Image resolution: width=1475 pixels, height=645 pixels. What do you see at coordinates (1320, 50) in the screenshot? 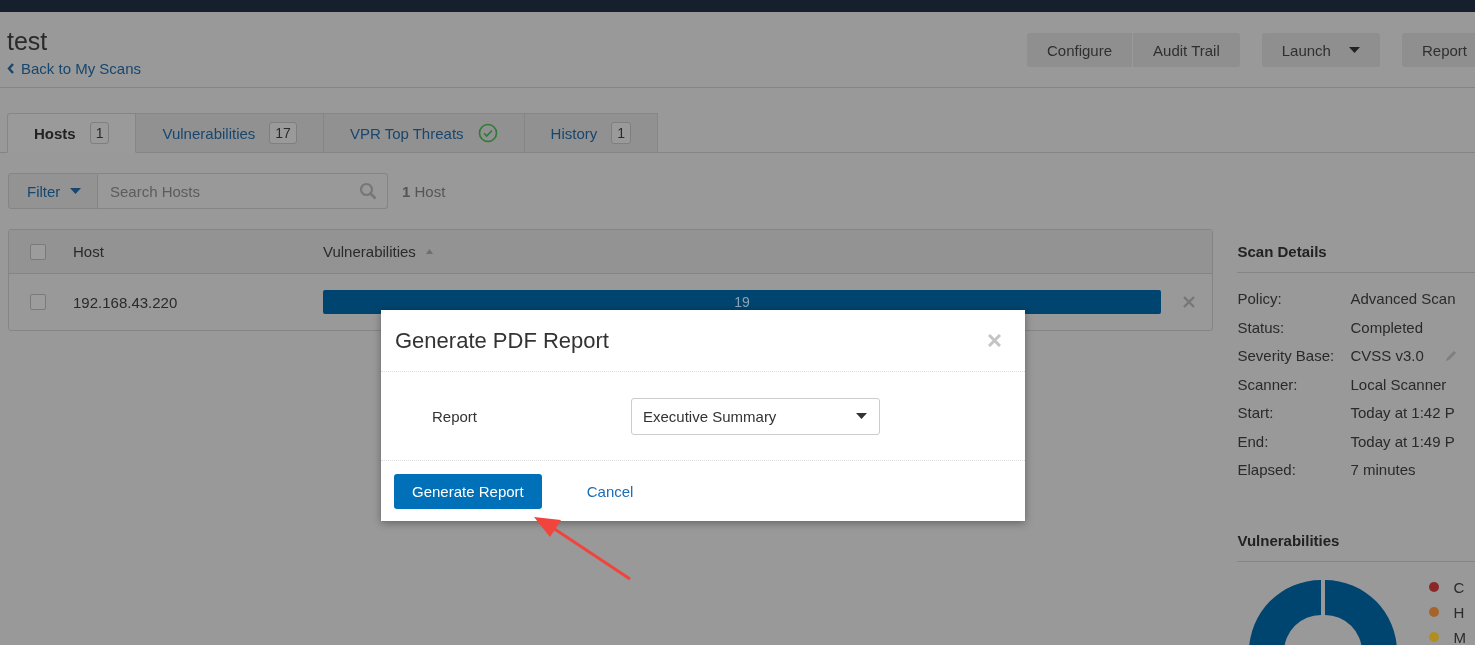
I see `launch-dropdown: Launch` at bounding box center [1320, 50].